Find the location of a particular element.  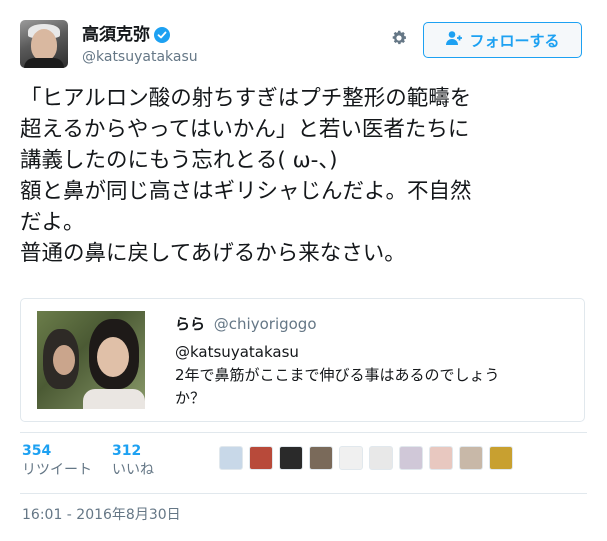

tweet-text-line: 「ヒアルロン酸の射ちすぎはプチ整形の範疇を is located at coordinates (246, 98).